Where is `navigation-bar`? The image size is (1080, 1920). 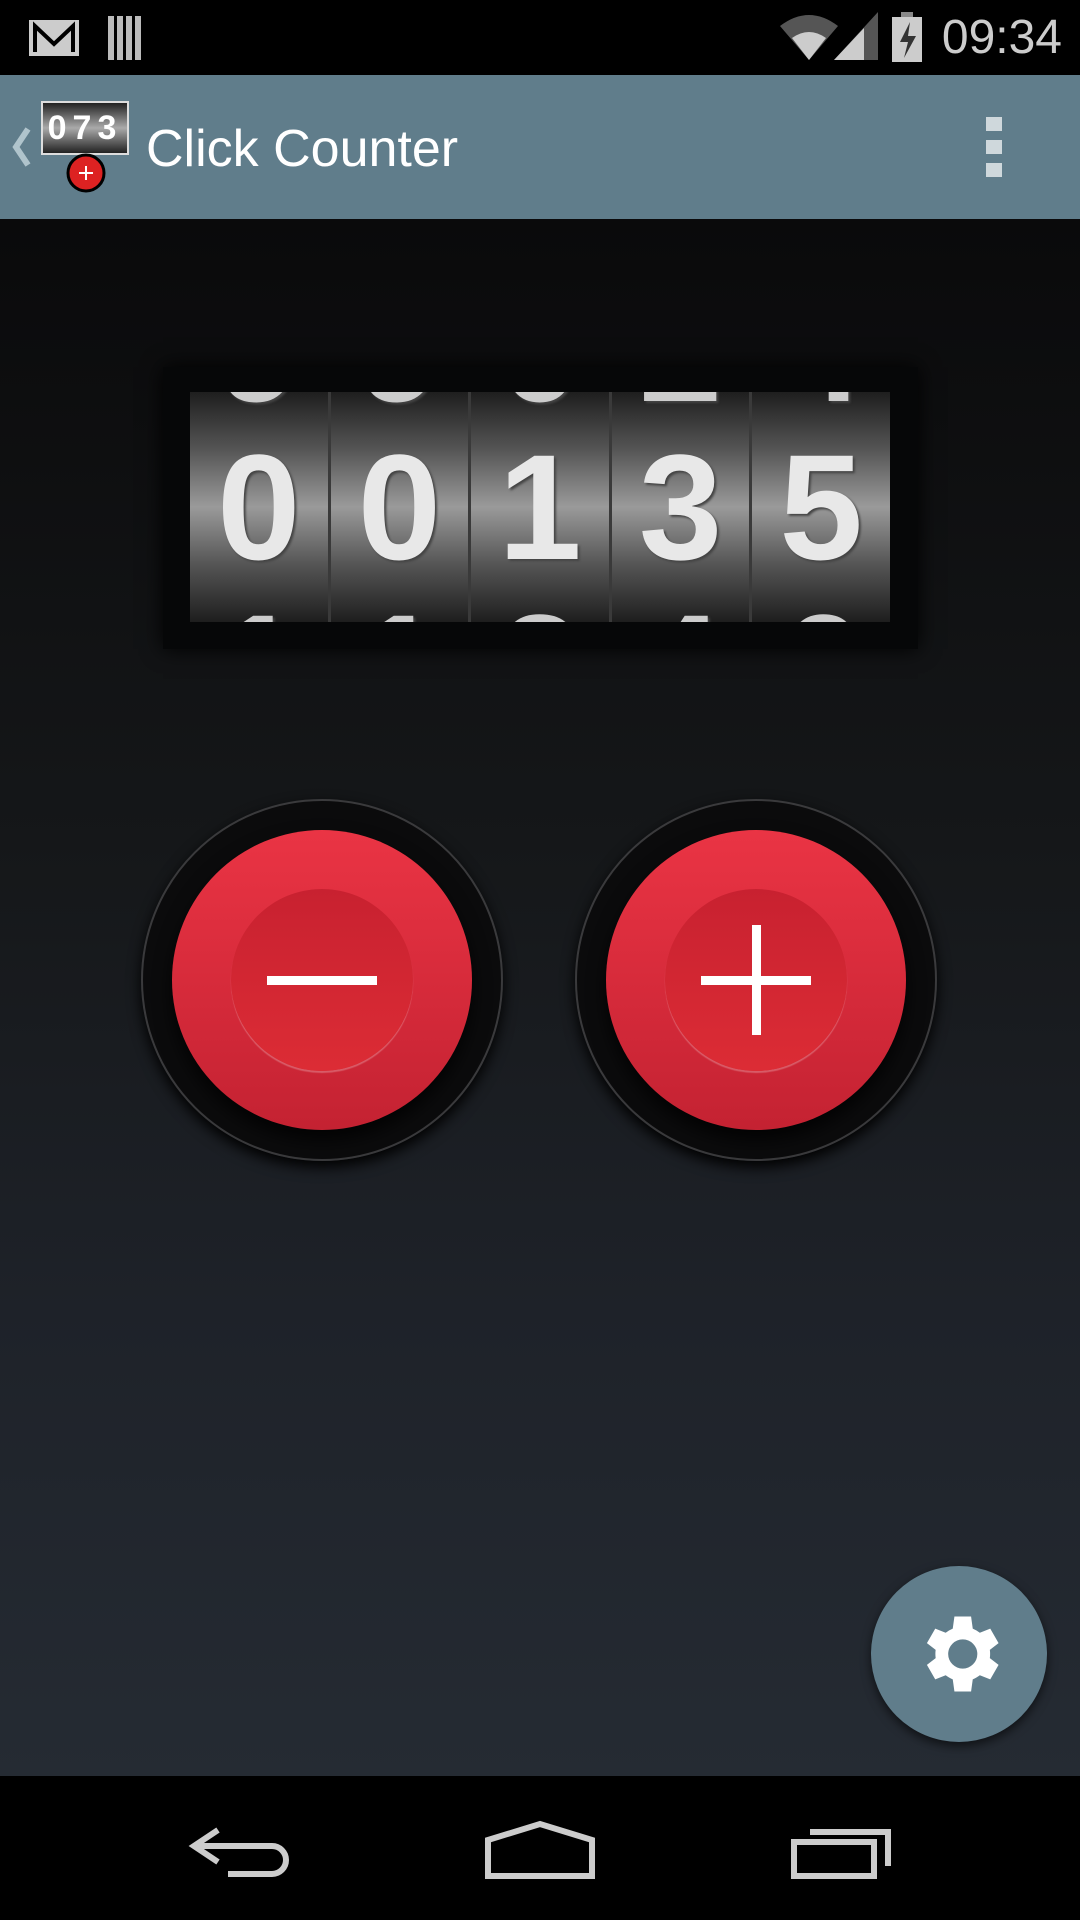
navigation-bar is located at coordinates (540, 1848).